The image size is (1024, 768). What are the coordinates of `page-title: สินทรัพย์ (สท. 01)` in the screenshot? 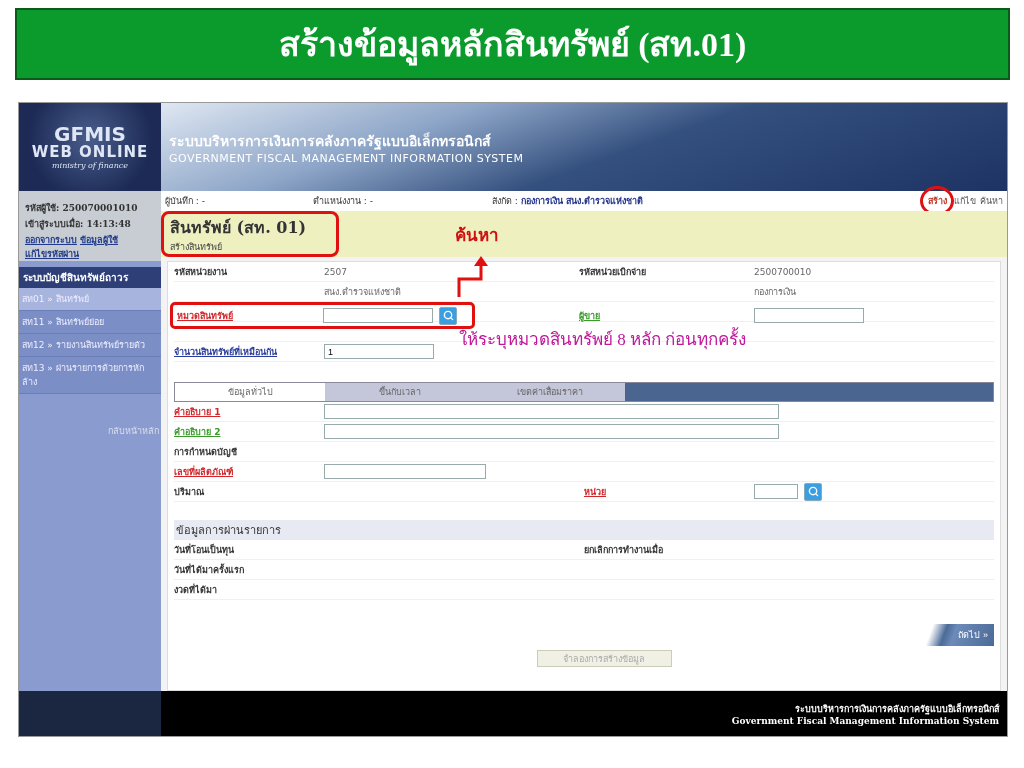 It's located at (239, 227).